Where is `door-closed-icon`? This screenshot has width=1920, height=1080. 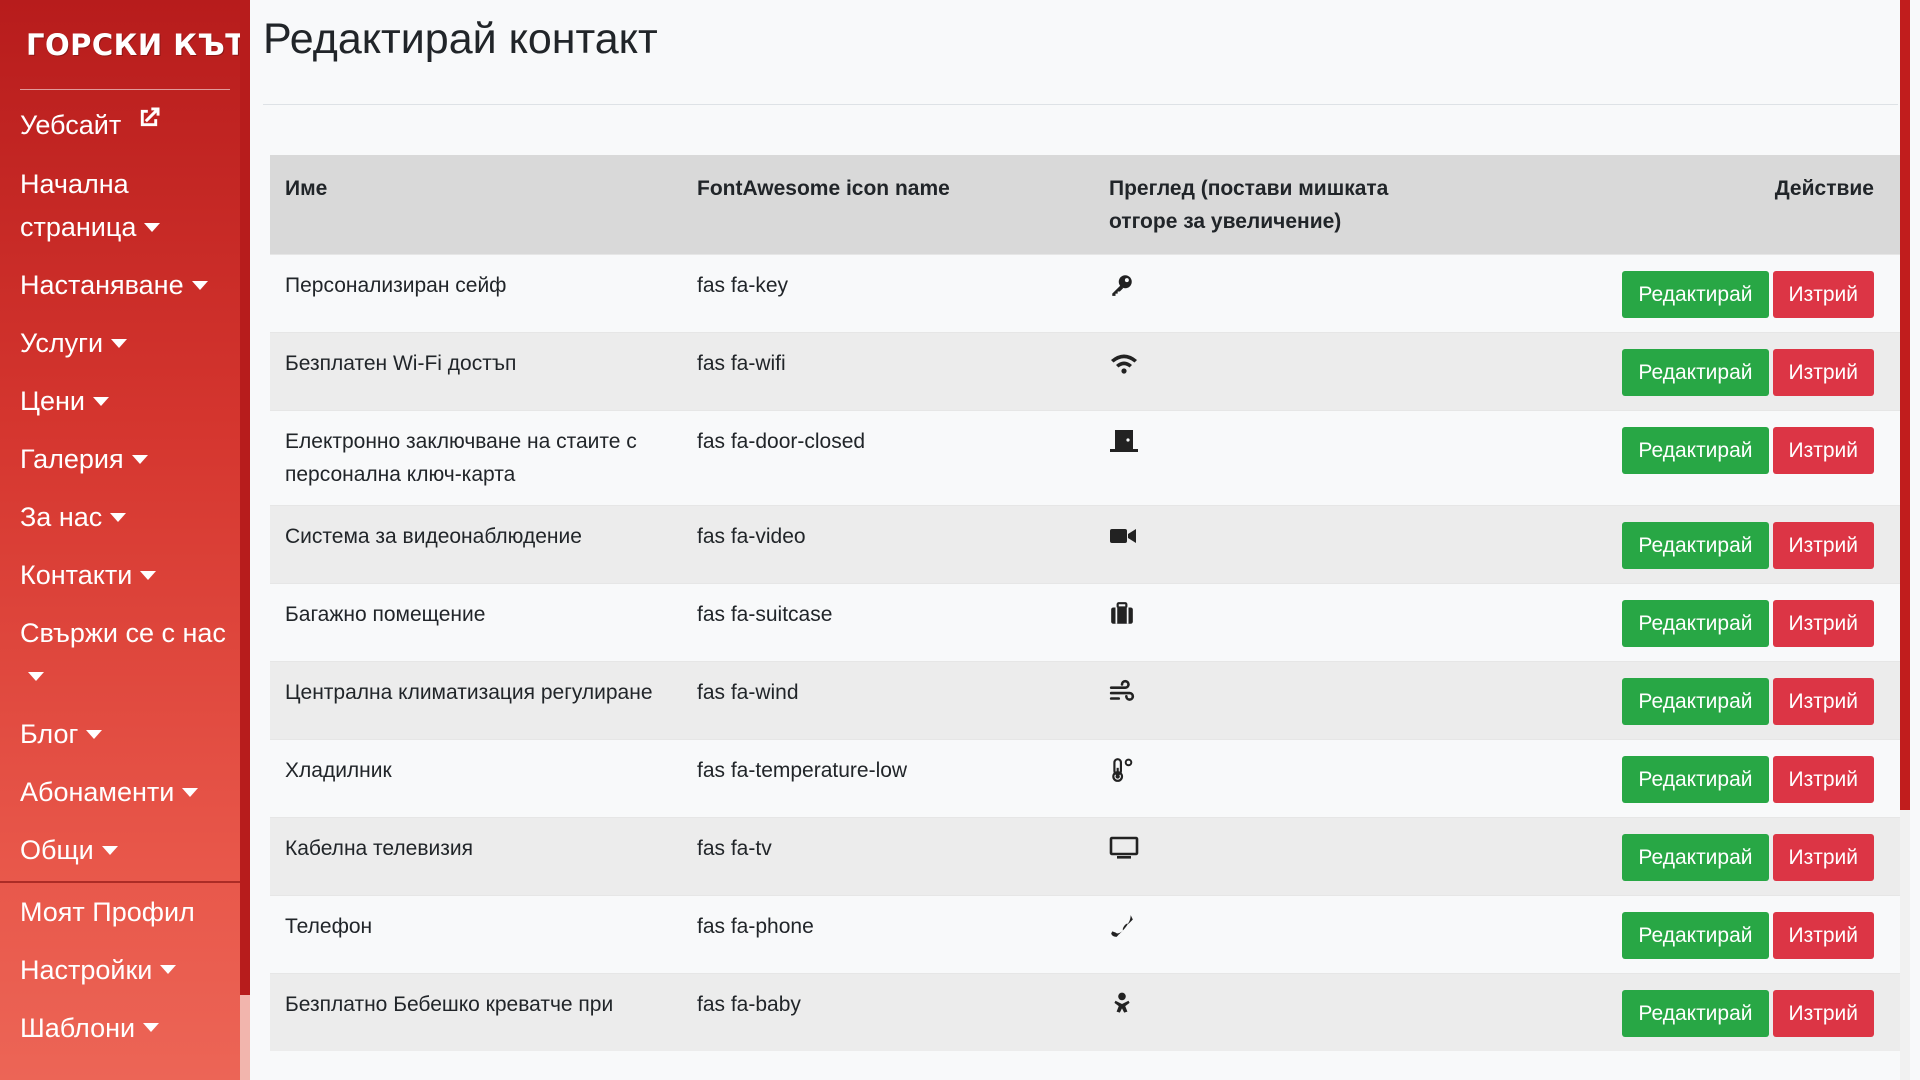
door-closed-icon is located at coordinates (1123, 441).